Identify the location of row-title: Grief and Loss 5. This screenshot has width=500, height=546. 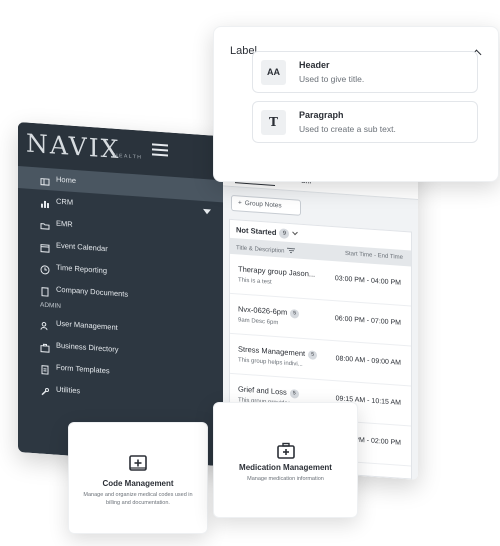
(268, 391).